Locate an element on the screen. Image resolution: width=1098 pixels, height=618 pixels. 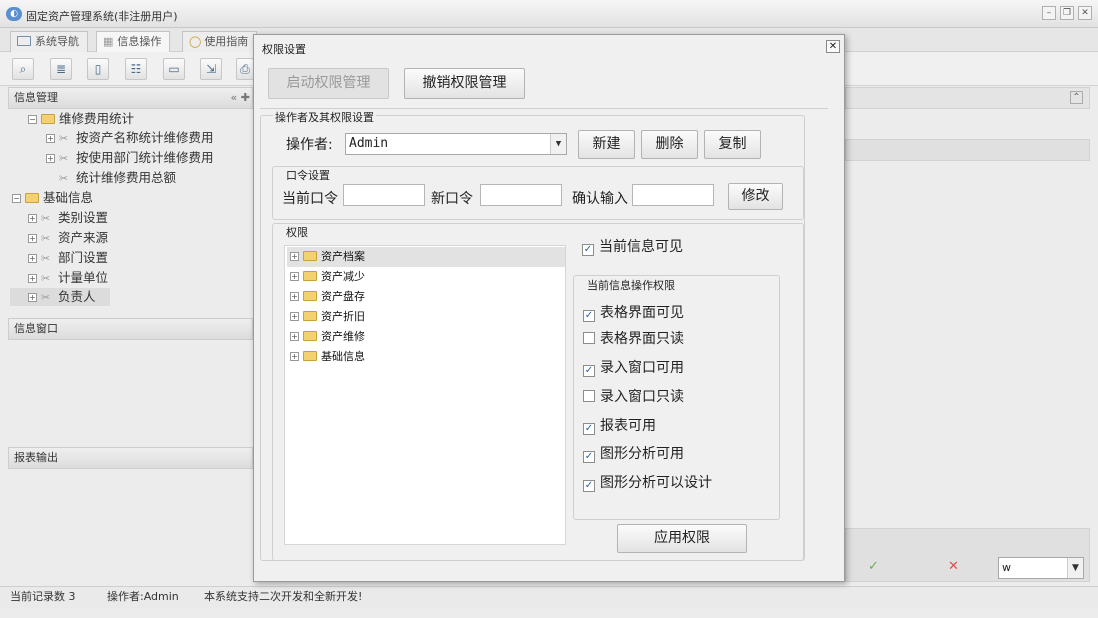
window-icon: ▭ is located at coordinates (174, 69).